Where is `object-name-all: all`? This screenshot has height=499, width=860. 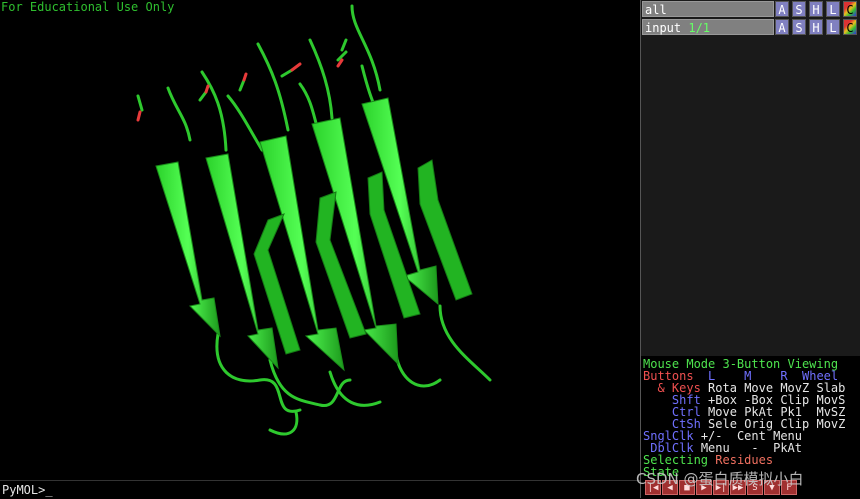 object-name-all: all is located at coordinates (708, 9).